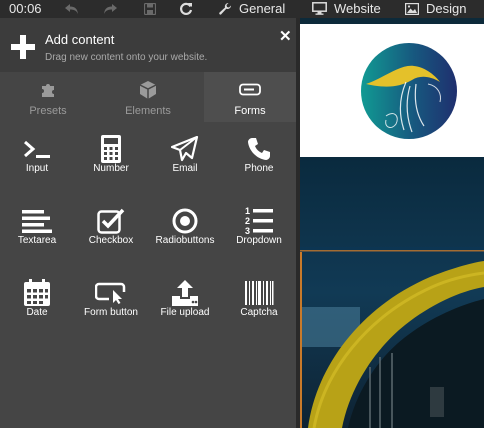 The width and height of the screenshot is (484, 428). What do you see at coordinates (259, 312) in the screenshot?
I see `form-item-label: Captcha` at bounding box center [259, 312].